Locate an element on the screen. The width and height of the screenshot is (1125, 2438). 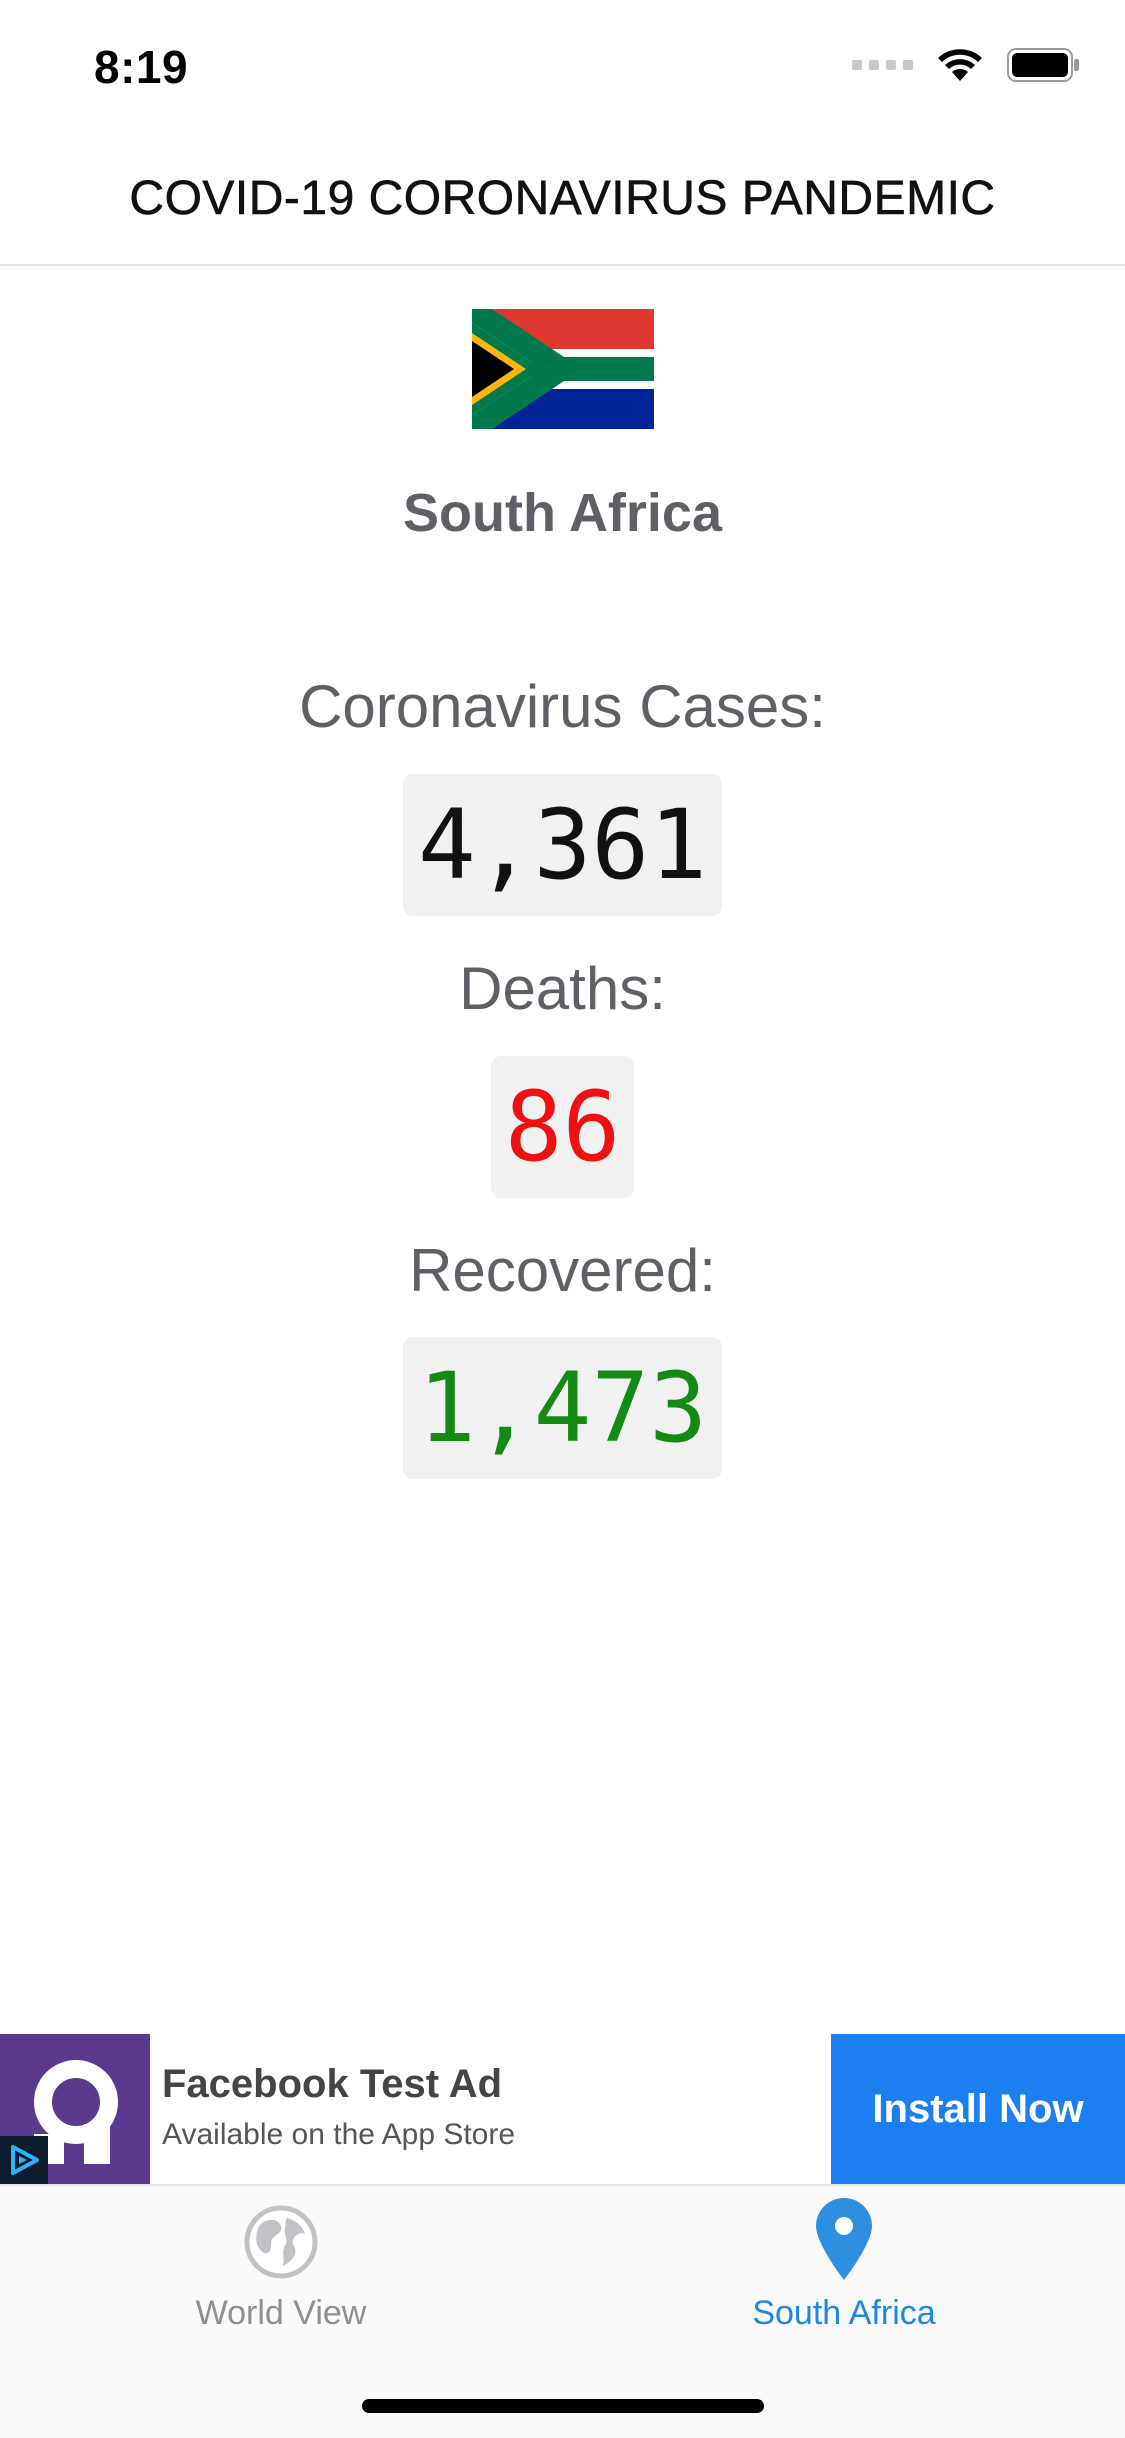
app-title: COVID-19 CORONAVIRUS PANDEMIC is located at coordinates (562, 198).